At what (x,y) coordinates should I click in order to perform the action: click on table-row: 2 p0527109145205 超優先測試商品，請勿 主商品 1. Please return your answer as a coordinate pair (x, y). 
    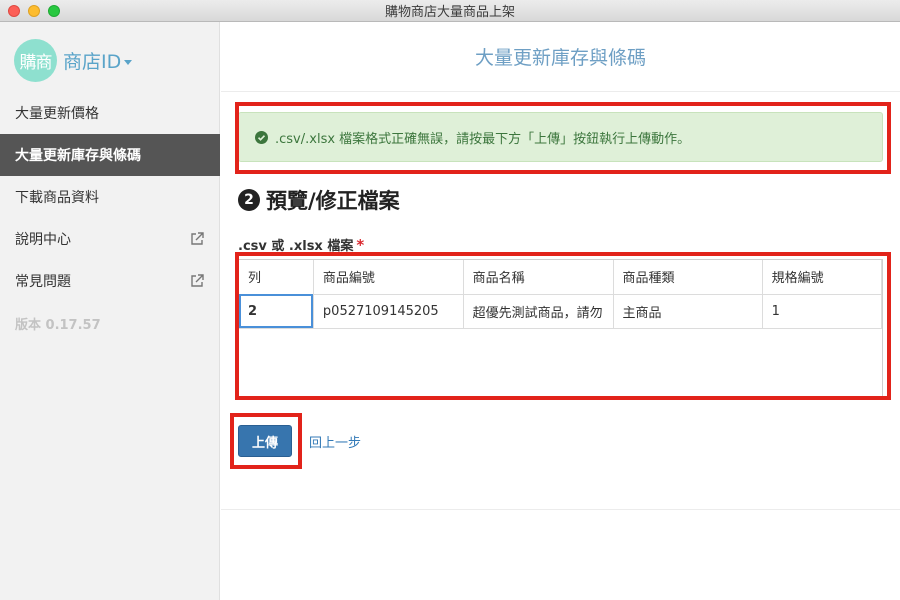
    Looking at the image, I should click on (560, 311).